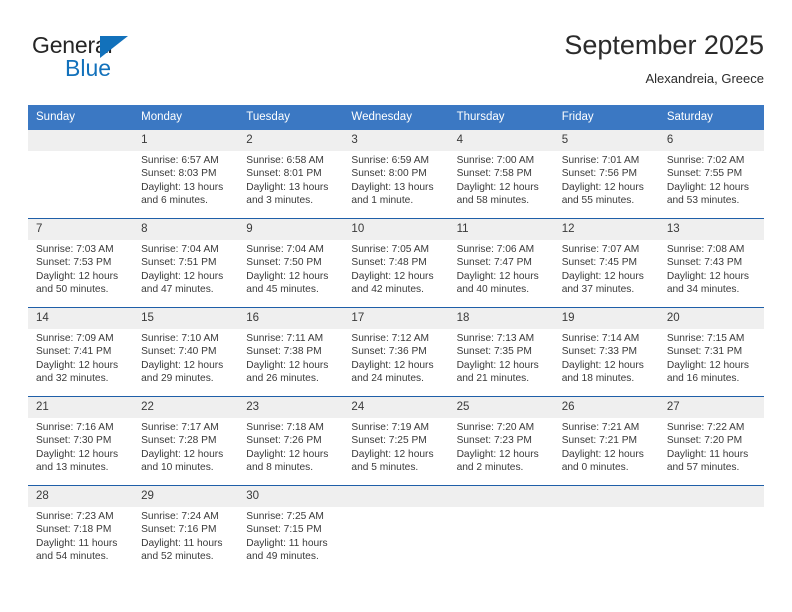 This screenshot has width=792, height=612. I want to click on day-sunrise-line: Sunrise: 7:09 AM, so click(75, 338).